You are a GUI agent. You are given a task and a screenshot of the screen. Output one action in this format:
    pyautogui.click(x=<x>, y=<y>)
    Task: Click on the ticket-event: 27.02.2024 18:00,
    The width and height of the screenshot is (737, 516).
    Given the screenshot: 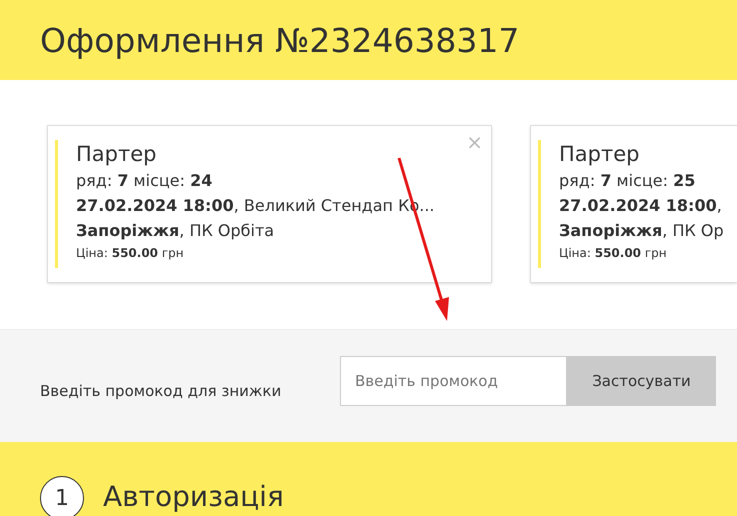 What is the action you would take?
    pyautogui.click(x=641, y=206)
    